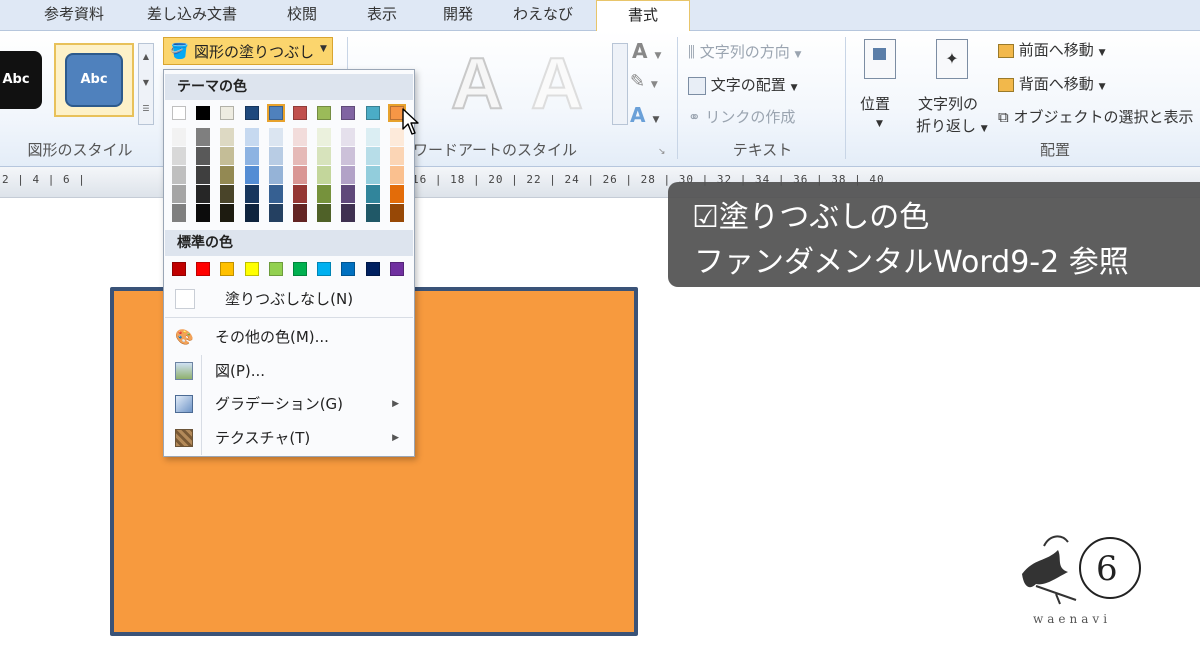  I want to click on tab-review: 校閲, so click(302, 15).